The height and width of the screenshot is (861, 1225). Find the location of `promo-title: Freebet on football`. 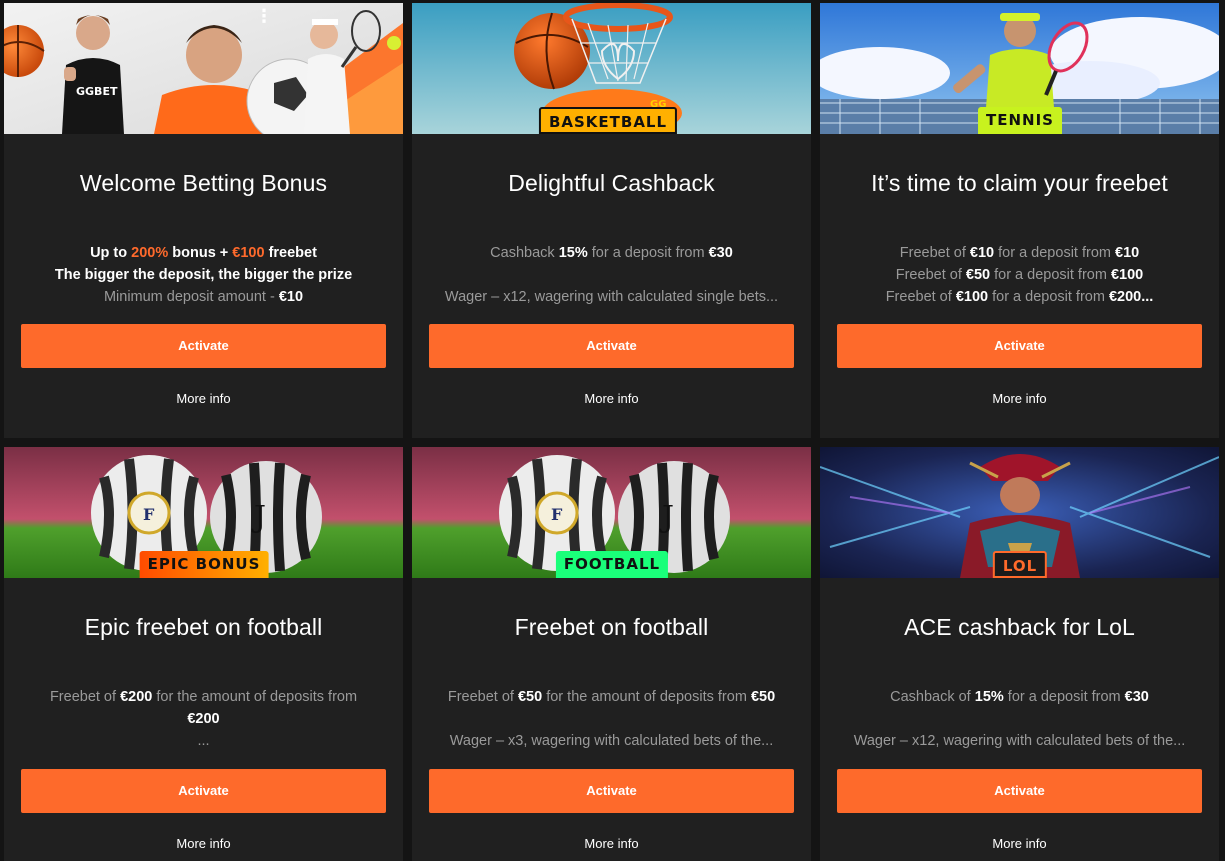

promo-title: Freebet on football is located at coordinates (611, 627).